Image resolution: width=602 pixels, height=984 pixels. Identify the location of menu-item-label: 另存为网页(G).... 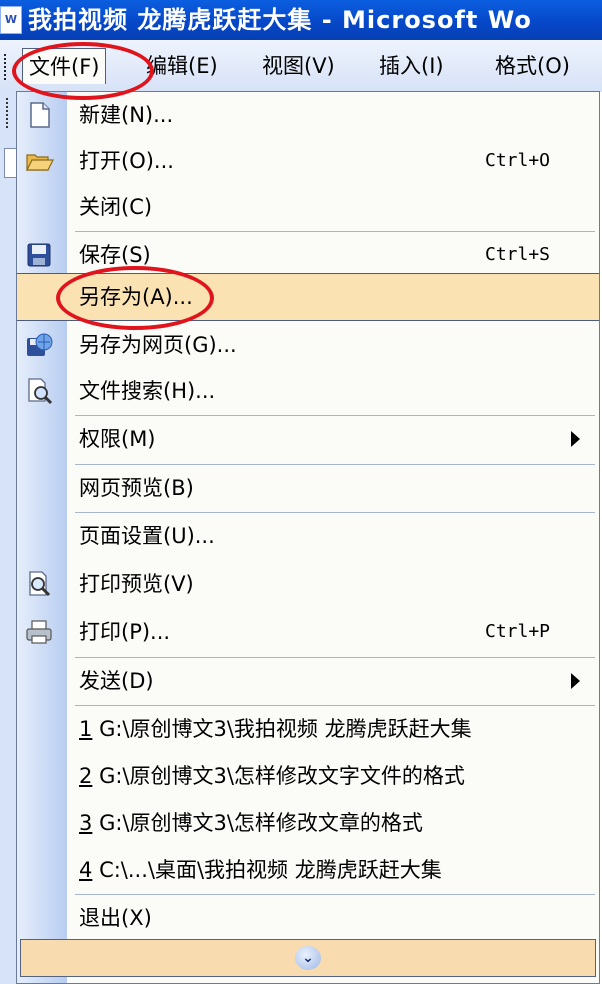
(158, 345).